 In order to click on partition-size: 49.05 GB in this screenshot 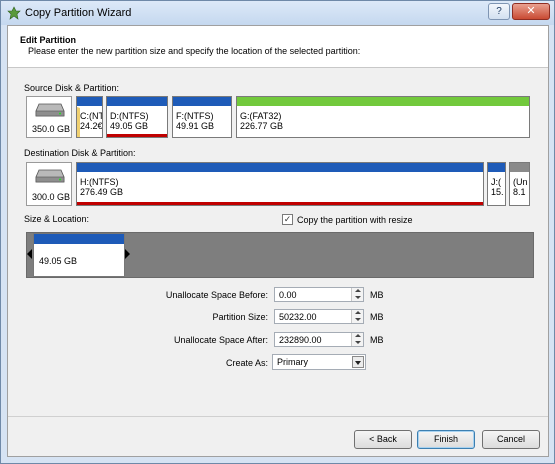, I will do `click(129, 126)`.